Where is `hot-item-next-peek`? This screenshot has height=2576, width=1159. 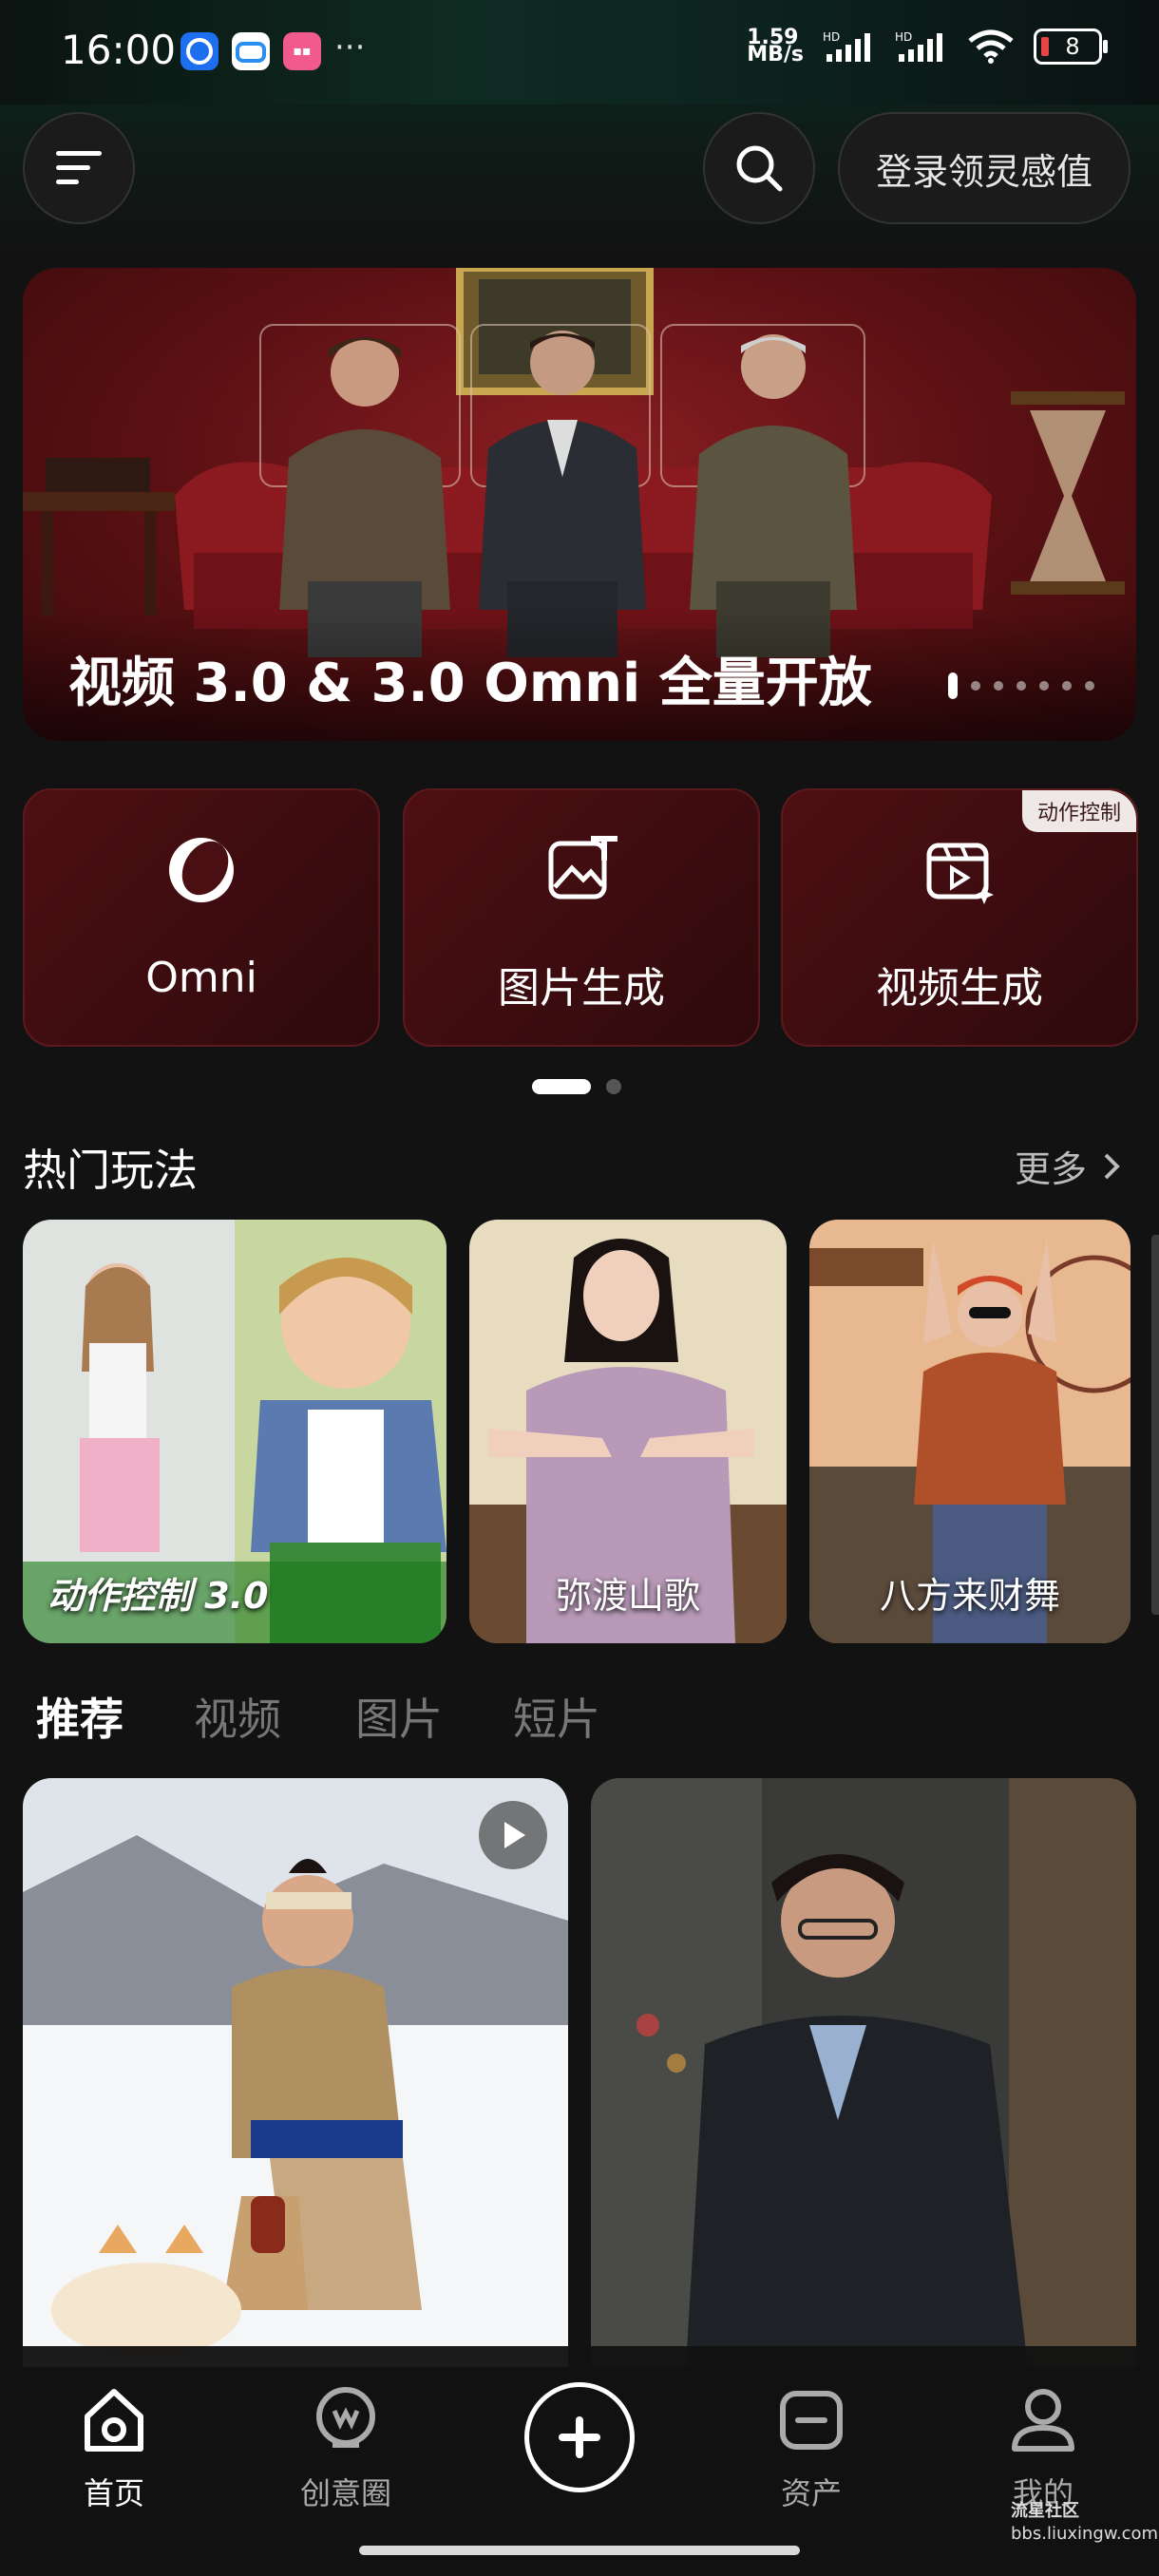
hot-item-next-peek is located at coordinates (1155, 1425).